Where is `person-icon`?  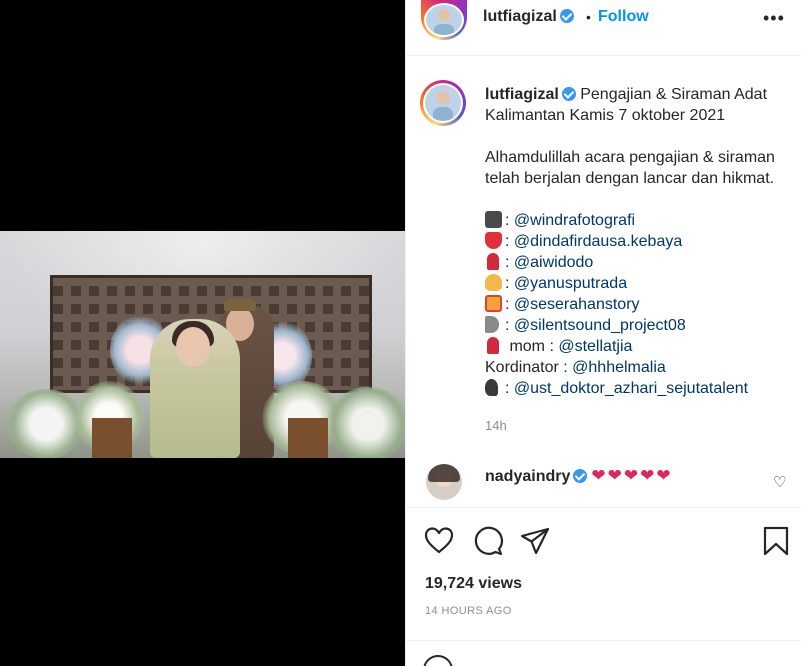
person-icon is located at coordinates (493, 282).